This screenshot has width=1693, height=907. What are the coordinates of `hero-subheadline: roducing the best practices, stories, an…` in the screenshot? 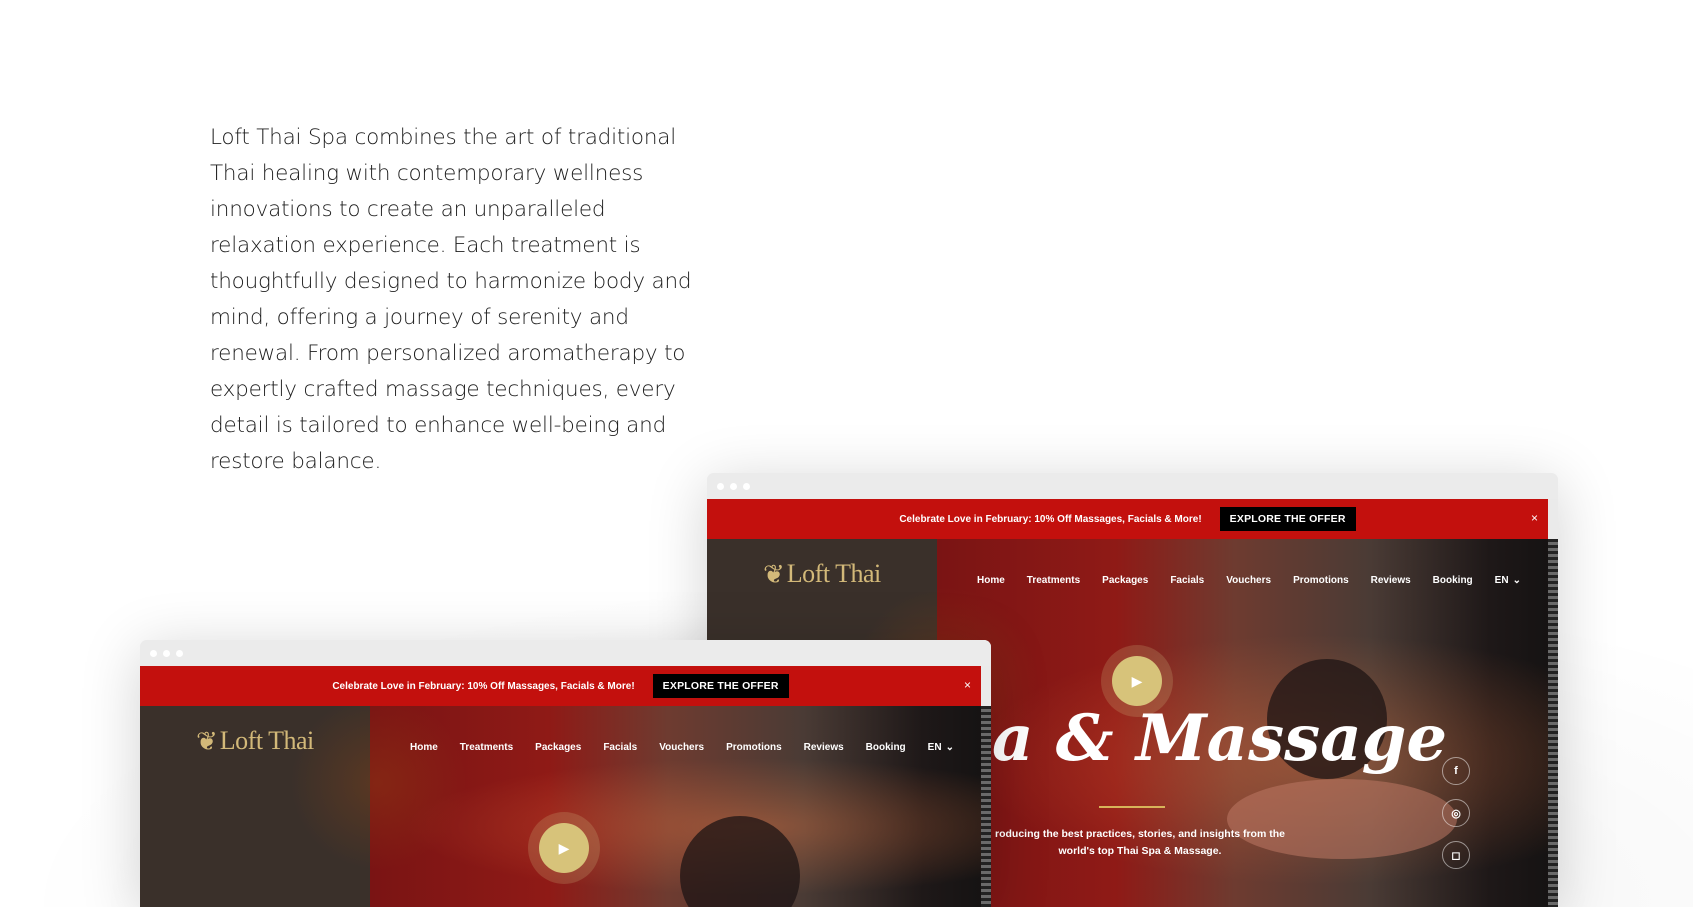 It's located at (1140, 842).